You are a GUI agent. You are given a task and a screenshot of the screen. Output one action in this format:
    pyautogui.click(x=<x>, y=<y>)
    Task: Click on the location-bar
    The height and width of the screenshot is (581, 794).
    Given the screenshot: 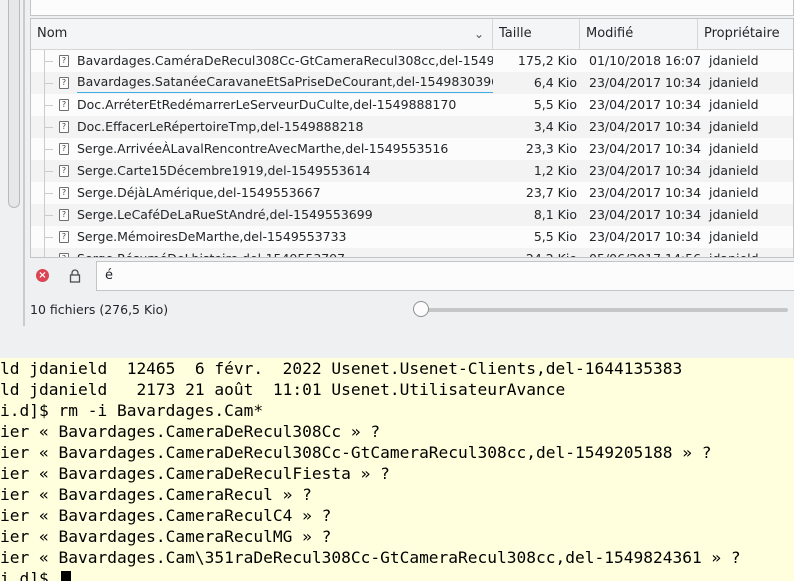 What is the action you would take?
    pyautogui.click(x=412, y=8)
    